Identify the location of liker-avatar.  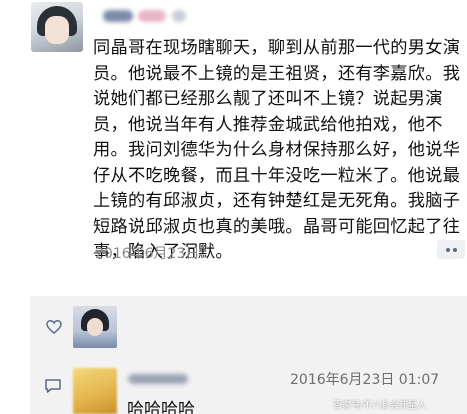
(95, 327).